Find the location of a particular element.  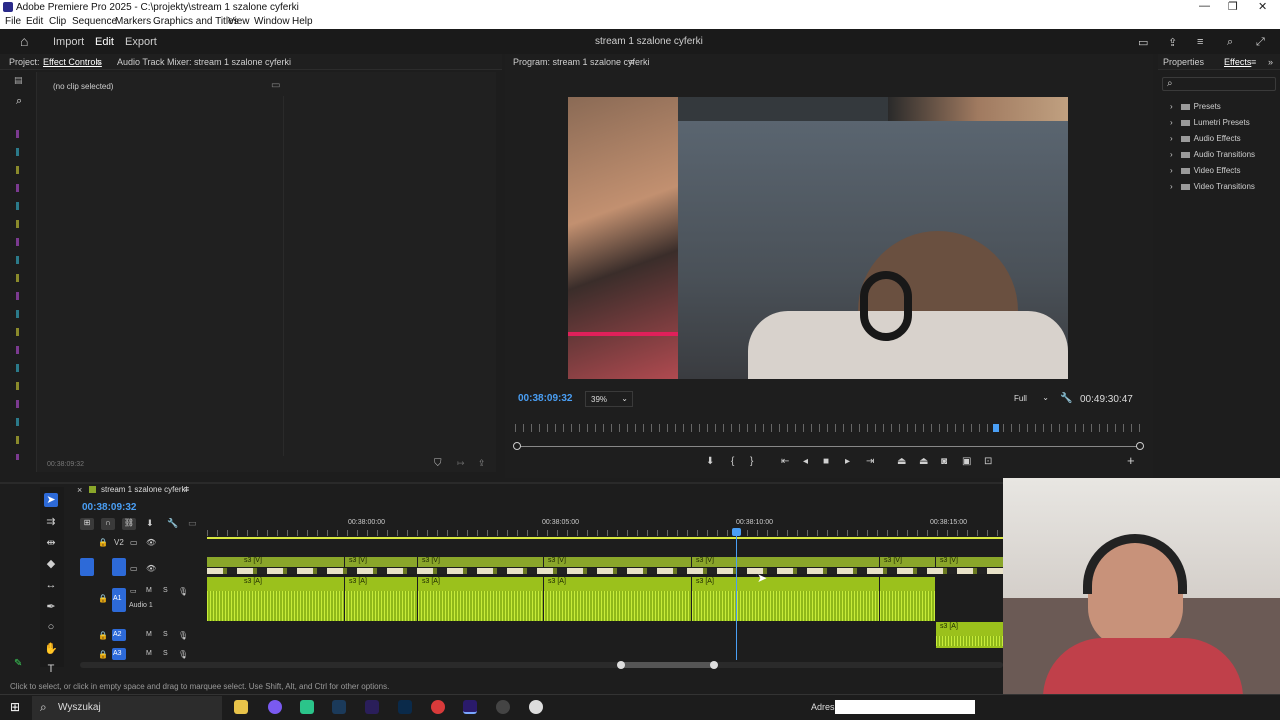

snap-icon: ∩ is located at coordinates (108, 524).